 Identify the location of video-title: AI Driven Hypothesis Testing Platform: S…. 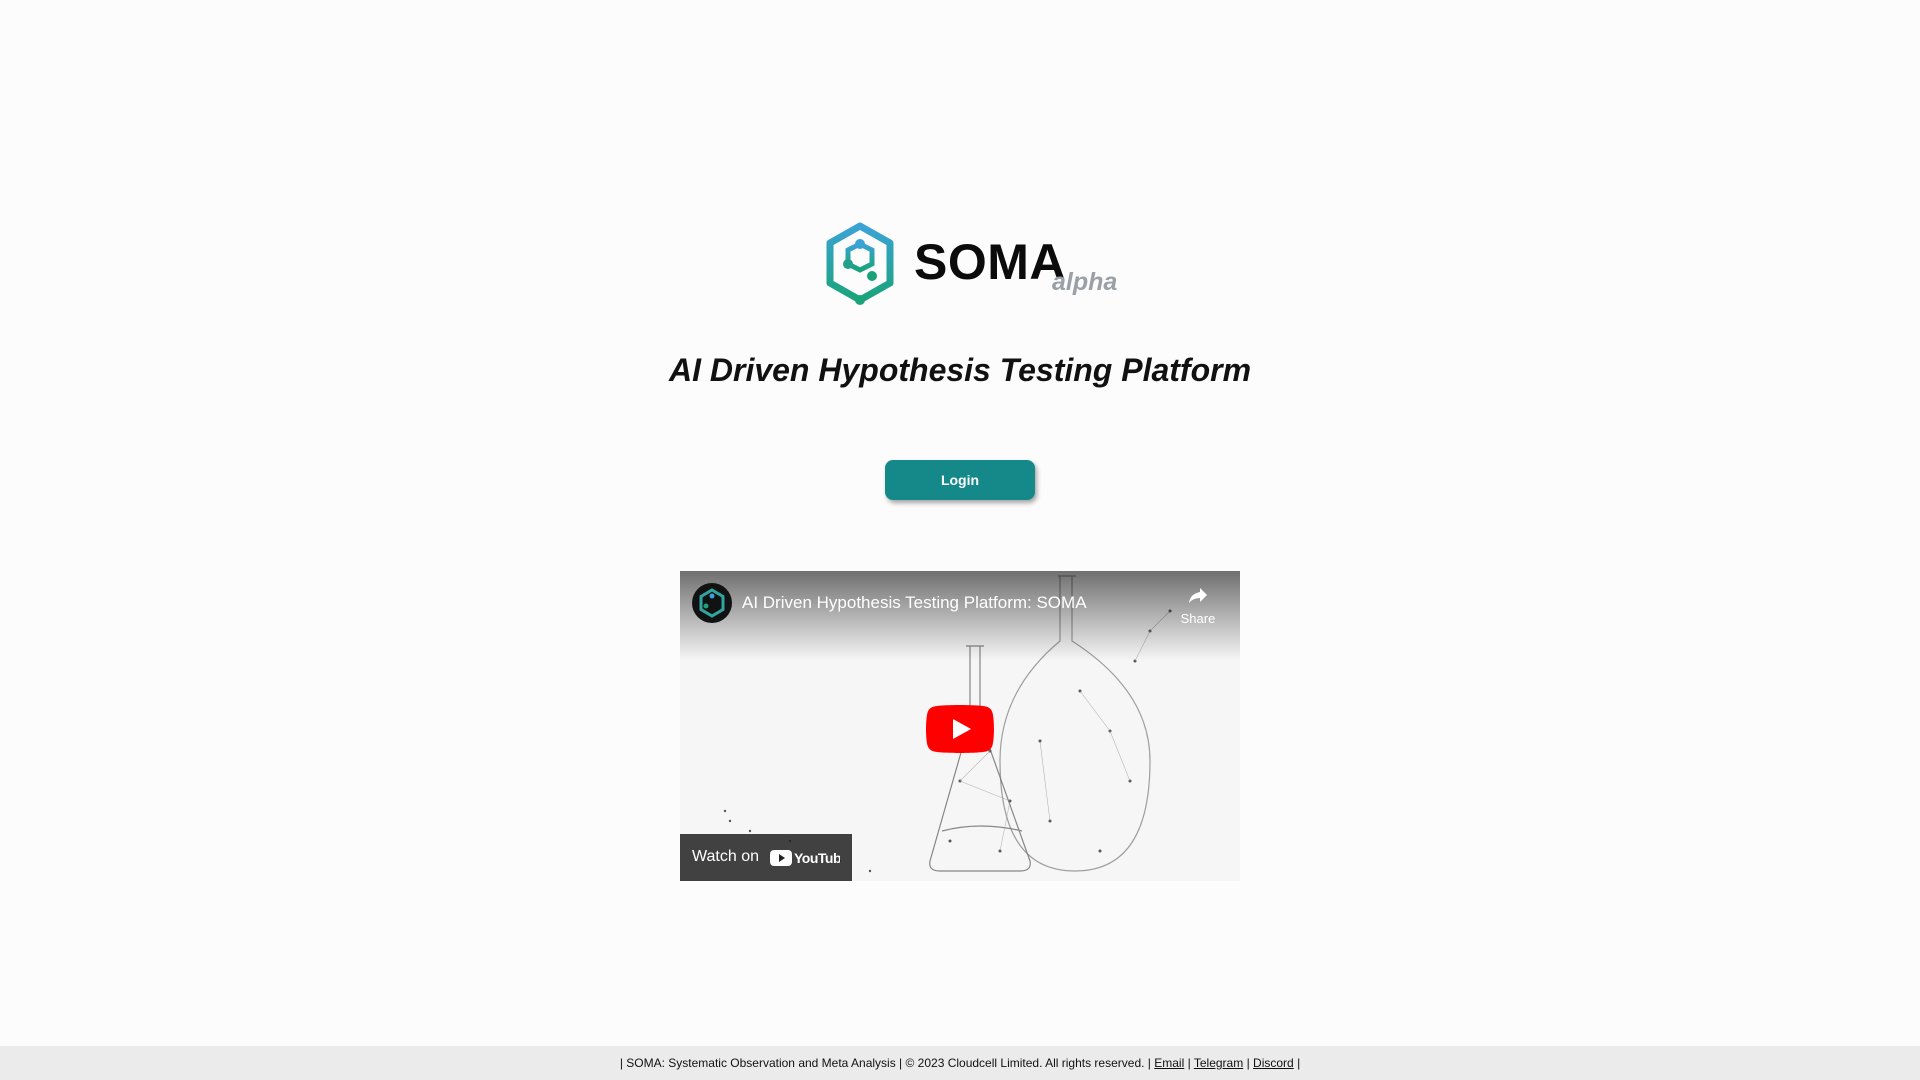
(914, 603).